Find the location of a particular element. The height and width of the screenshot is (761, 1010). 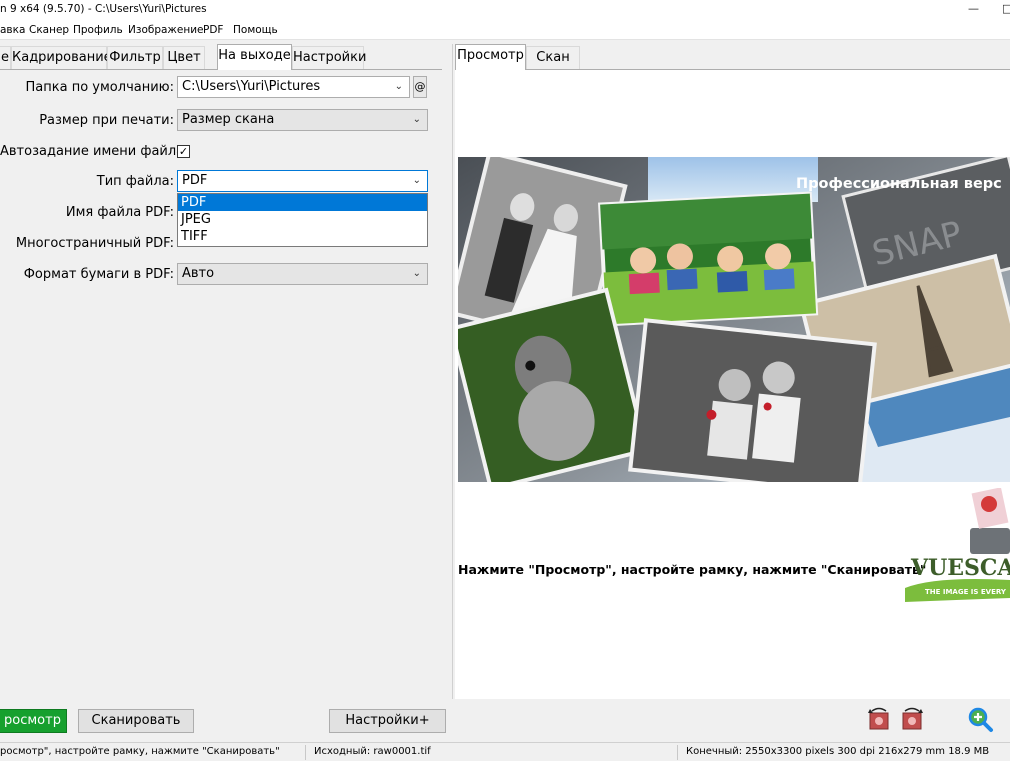

paper-format-value: Авто is located at coordinates (198, 273).